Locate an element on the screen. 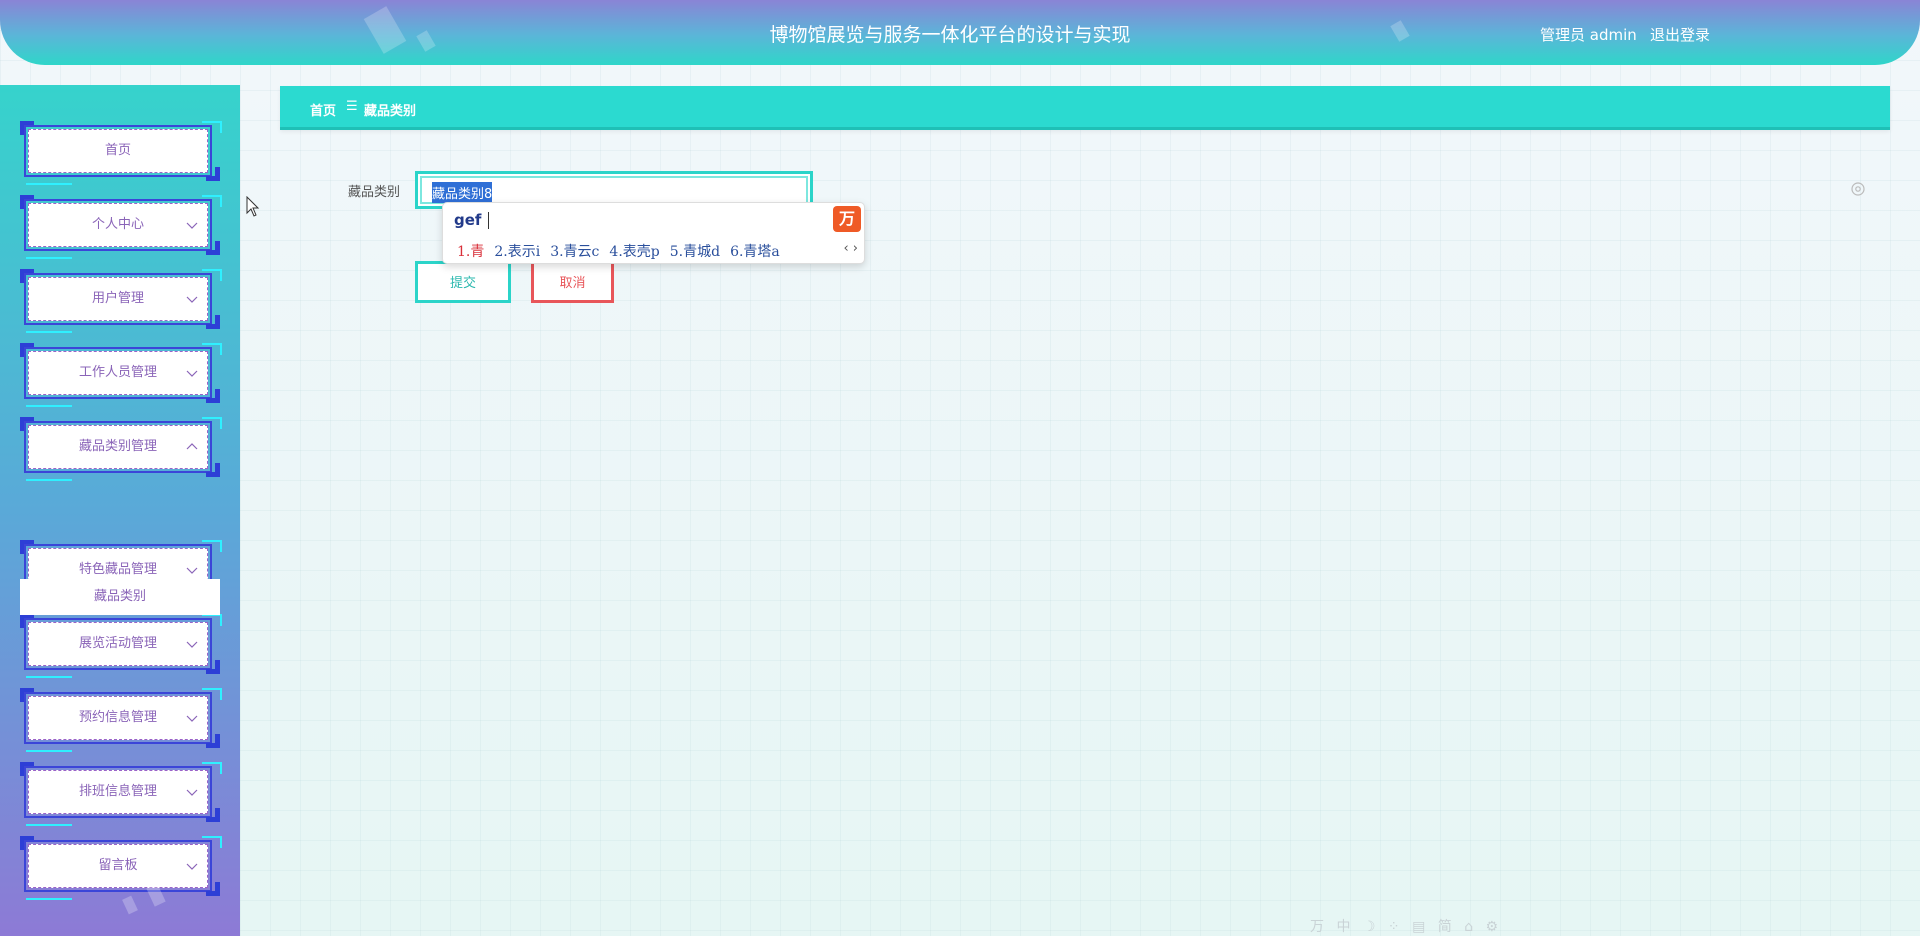 The image size is (1920, 936). sidebar-item-6: 展览活动管理 is located at coordinates (121, 647).